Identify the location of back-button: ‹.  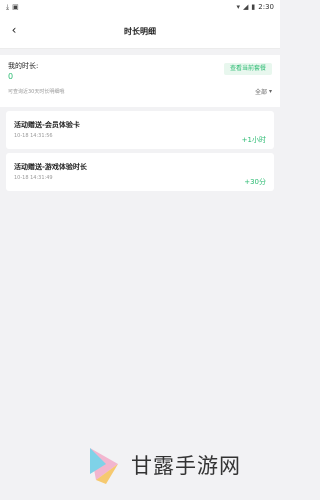
(14, 30).